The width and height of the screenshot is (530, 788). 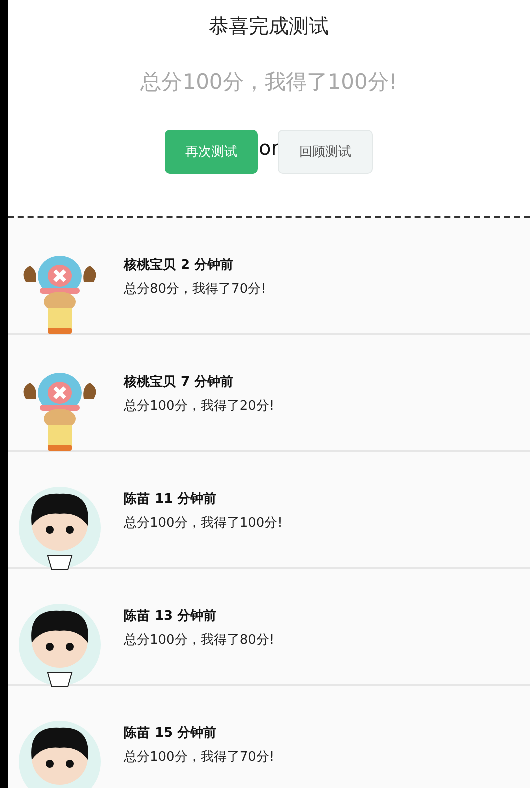 What do you see at coordinates (269, 26) in the screenshot?
I see `page-title: 恭喜完成测试` at bounding box center [269, 26].